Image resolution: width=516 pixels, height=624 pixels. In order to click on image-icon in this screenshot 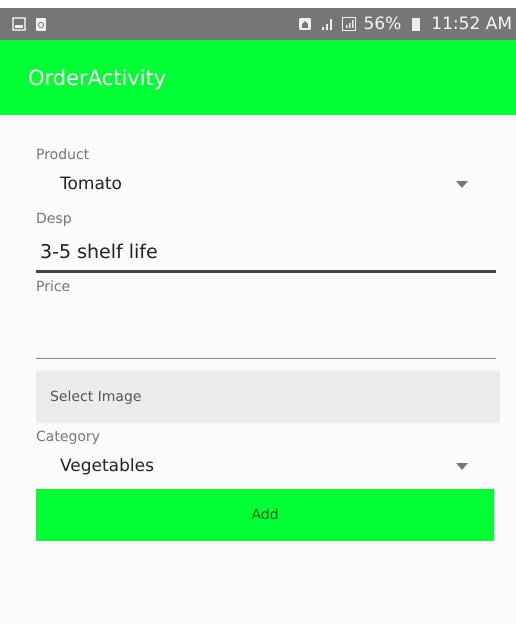, I will do `click(19, 24)`.